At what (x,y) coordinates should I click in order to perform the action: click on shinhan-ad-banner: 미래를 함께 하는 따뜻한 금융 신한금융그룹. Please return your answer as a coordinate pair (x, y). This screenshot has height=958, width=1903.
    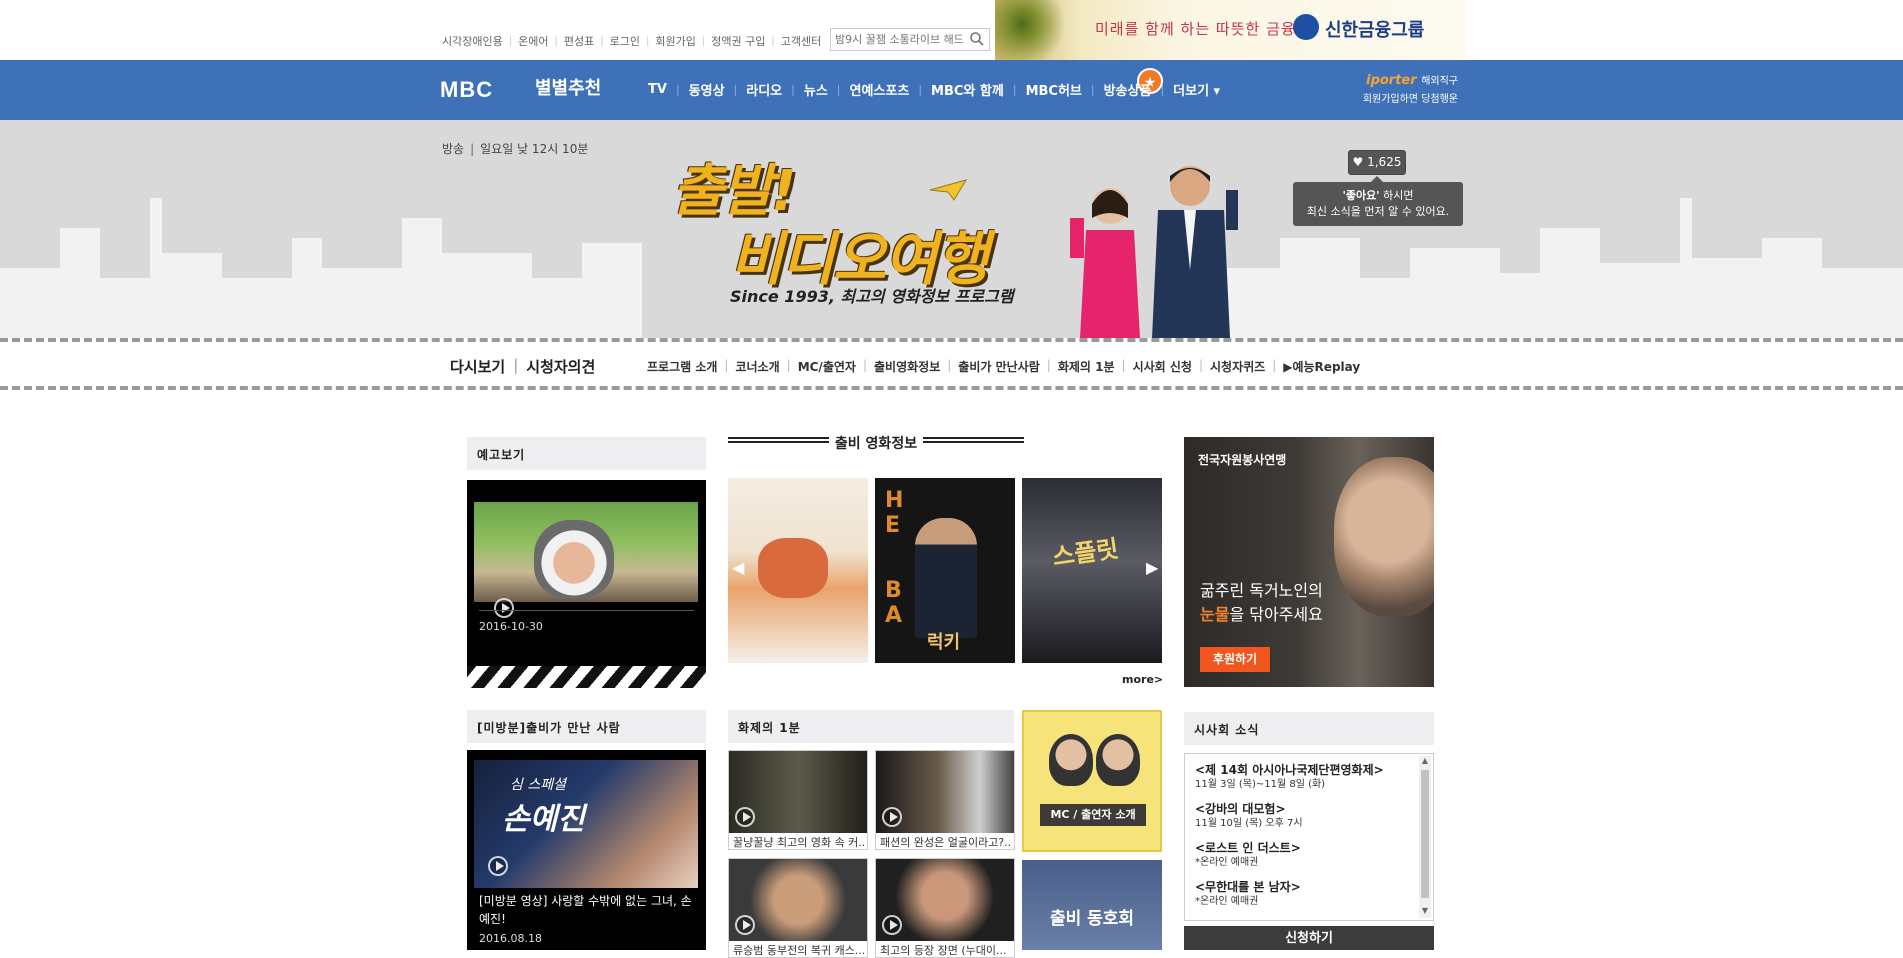
    Looking at the image, I should click on (1230, 30).